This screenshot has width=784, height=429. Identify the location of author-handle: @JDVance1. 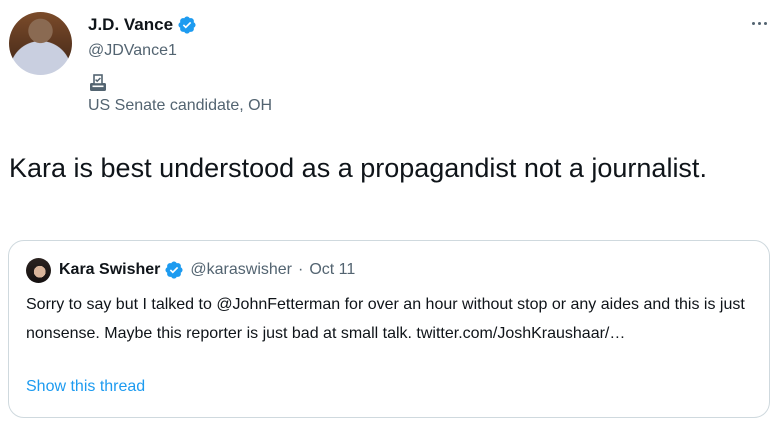
(132, 51).